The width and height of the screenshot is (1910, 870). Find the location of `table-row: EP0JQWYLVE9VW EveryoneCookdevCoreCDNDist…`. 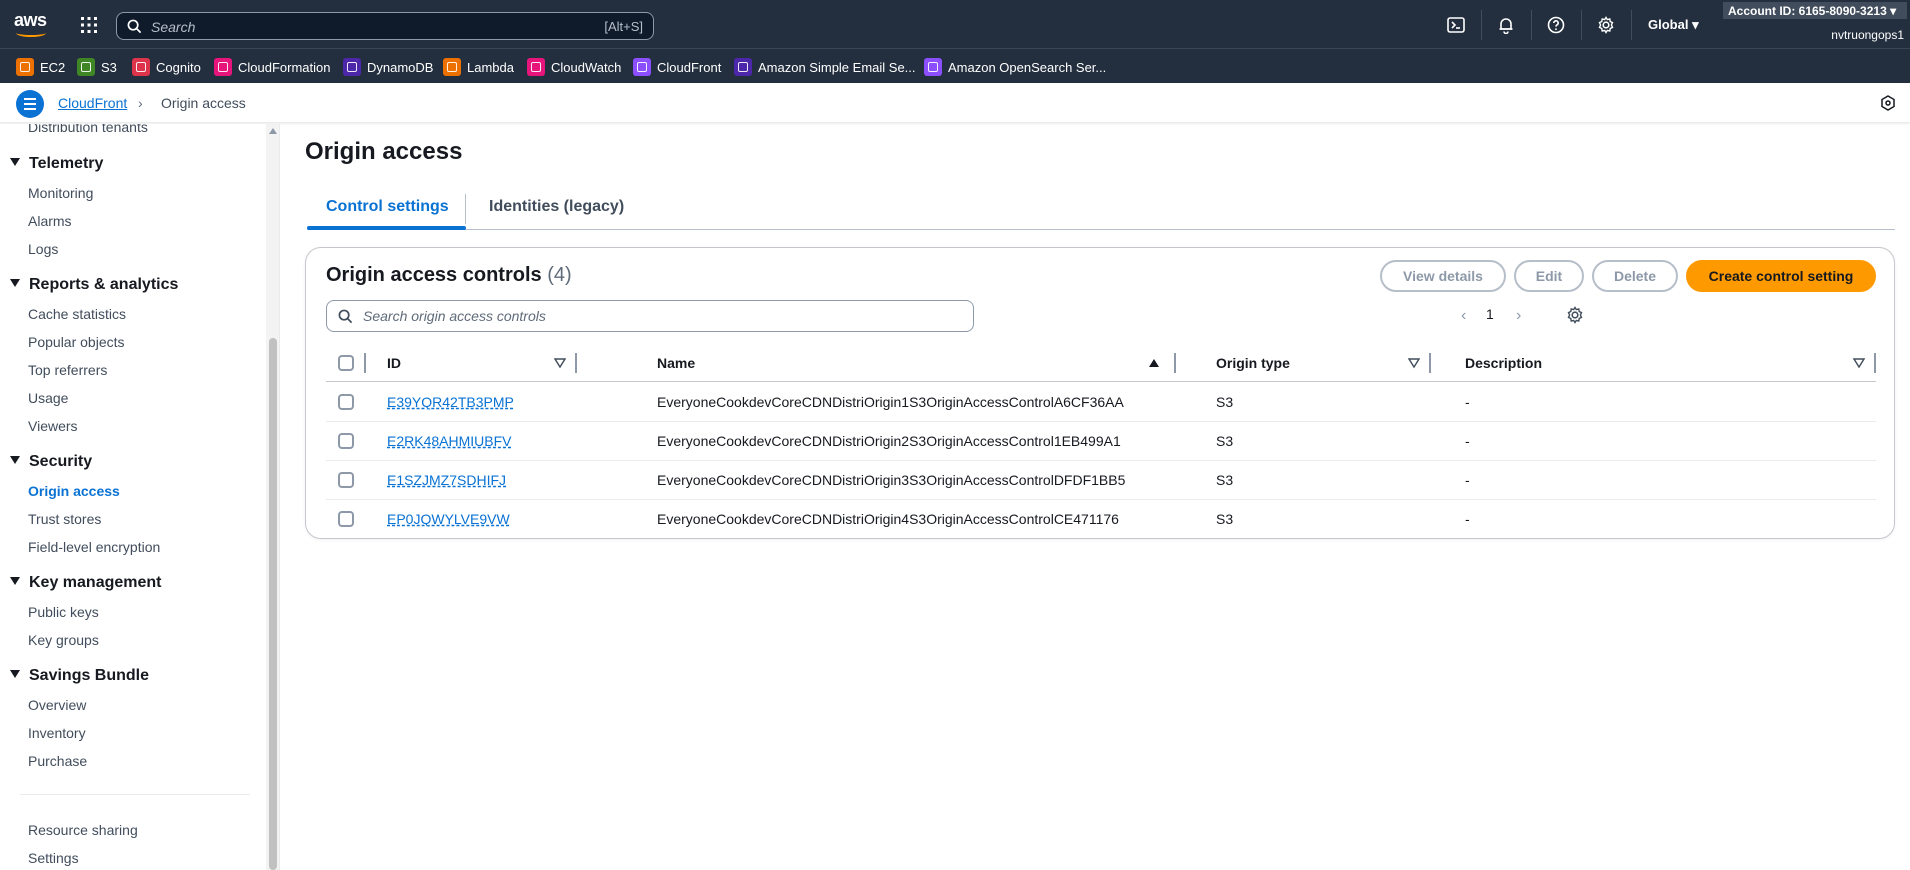

table-row: EP0JQWYLVE9VW EveryoneCookdevCoreCDNDist… is located at coordinates (1101, 519).